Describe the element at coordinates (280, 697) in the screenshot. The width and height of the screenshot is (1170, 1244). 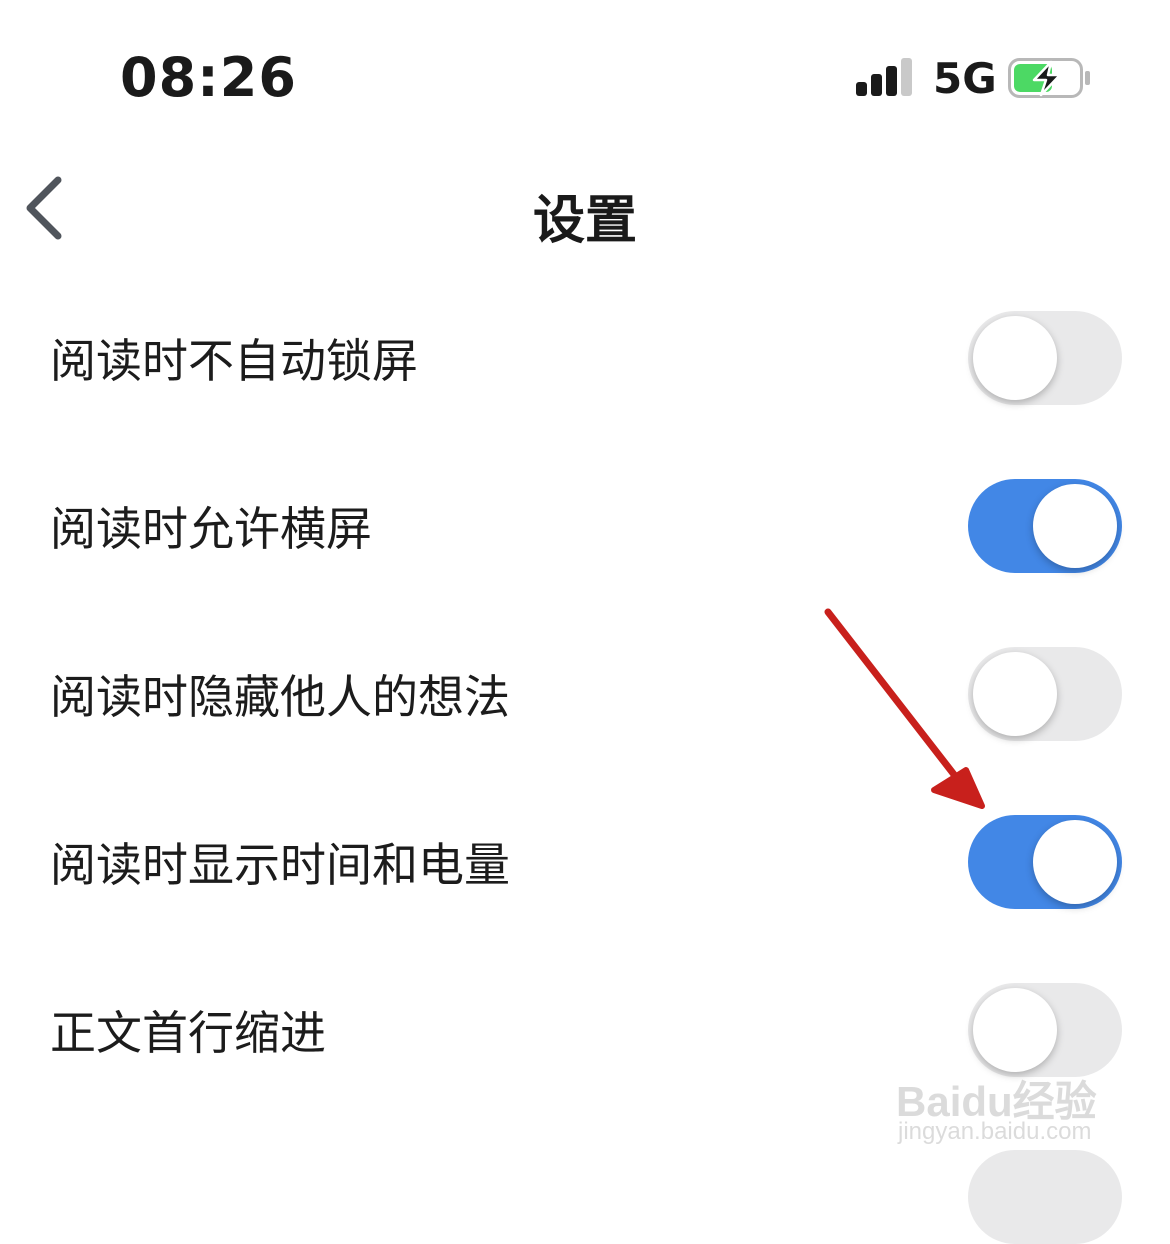
I see `setting-label: 阅读时隐藏他人的想法` at that location.